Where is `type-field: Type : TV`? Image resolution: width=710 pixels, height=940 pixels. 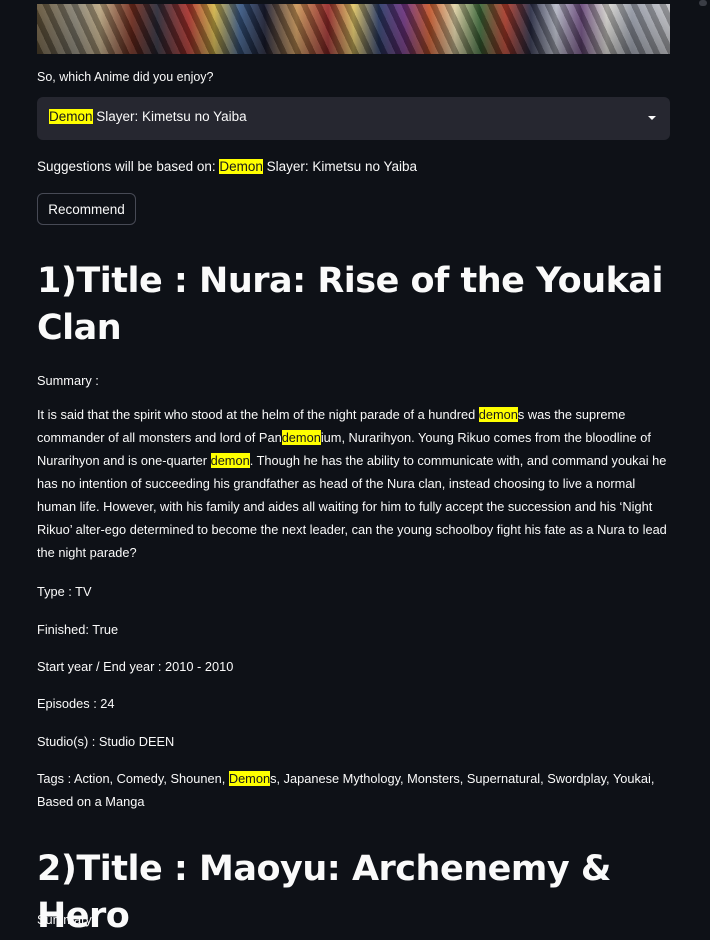
type-field: Type : TV is located at coordinates (64, 591).